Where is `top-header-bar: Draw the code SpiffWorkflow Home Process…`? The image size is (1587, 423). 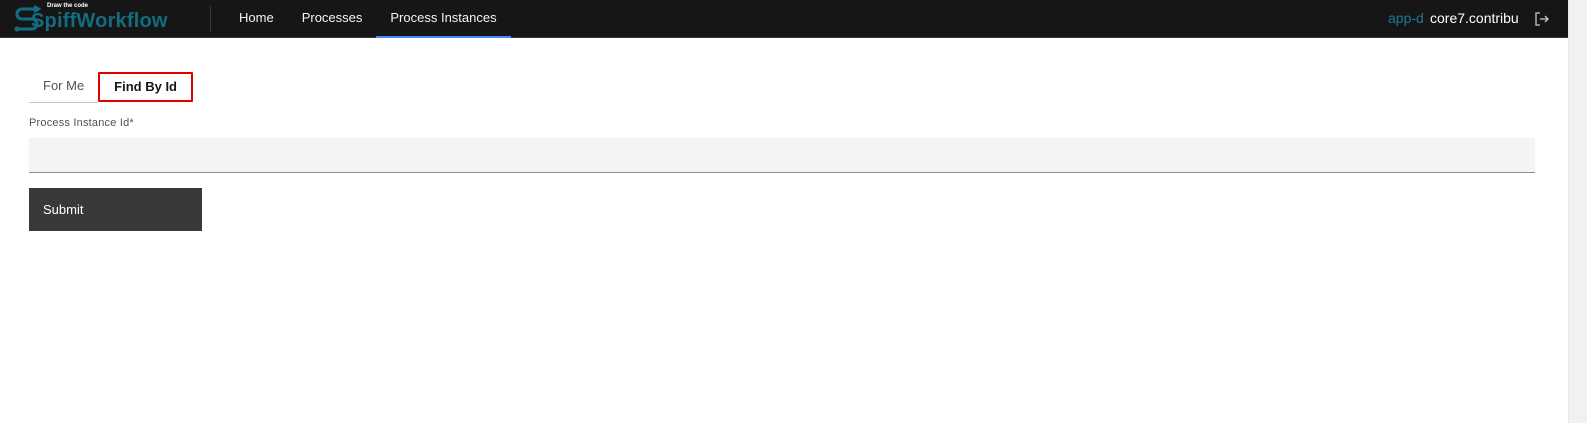
top-header-bar: Draw the code SpiffWorkflow Home Process… is located at coordinates (784, 19).